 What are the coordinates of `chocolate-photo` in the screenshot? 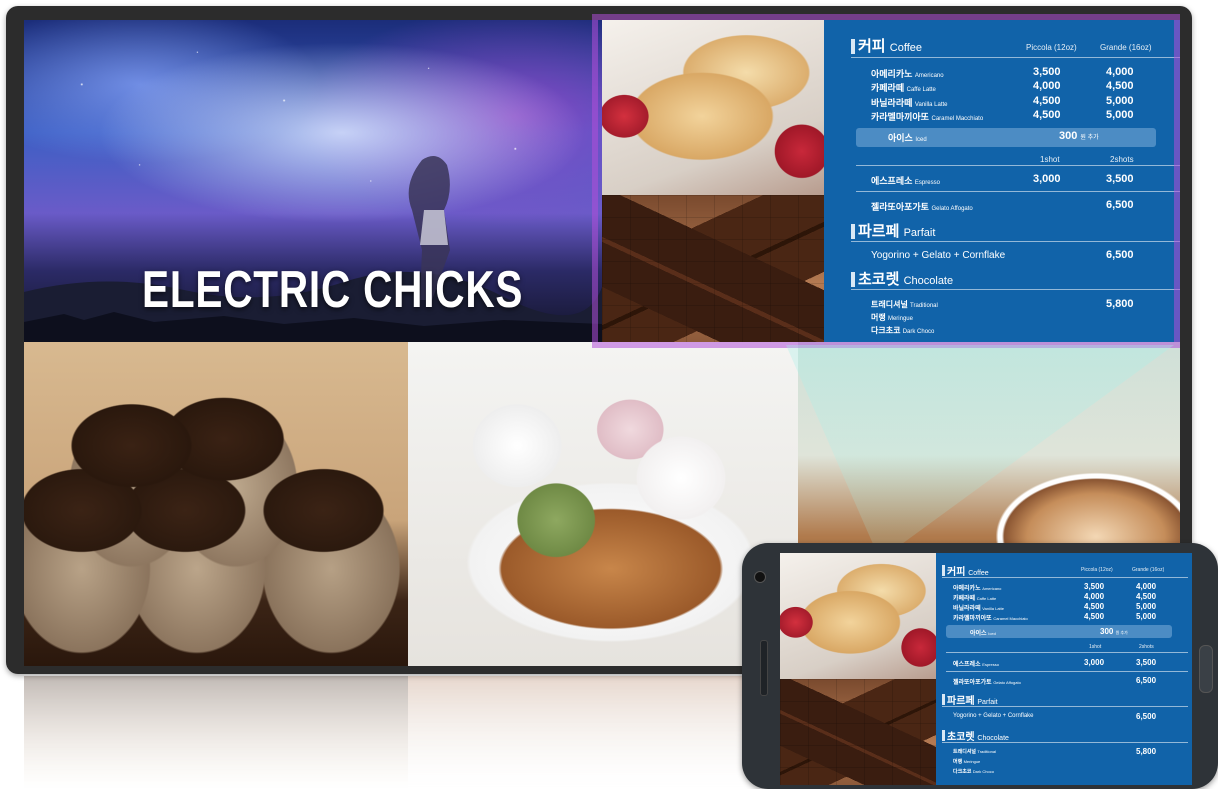 It's located at (713, 268).